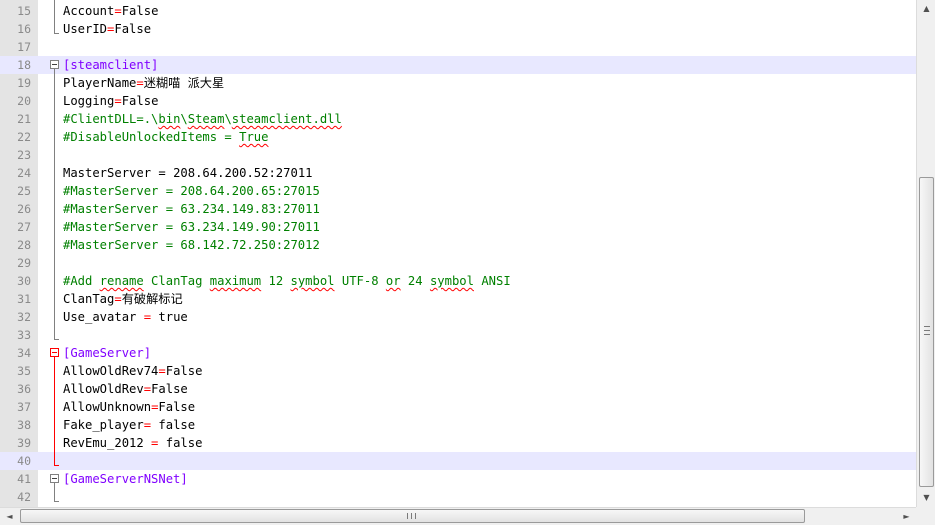 The width and height of the screenshot is (935, 525). What do you see at coordinates (458, 101) in the screenshot?
I see `editor-line: 20 Logging=False` at bounding box center [458, 101].